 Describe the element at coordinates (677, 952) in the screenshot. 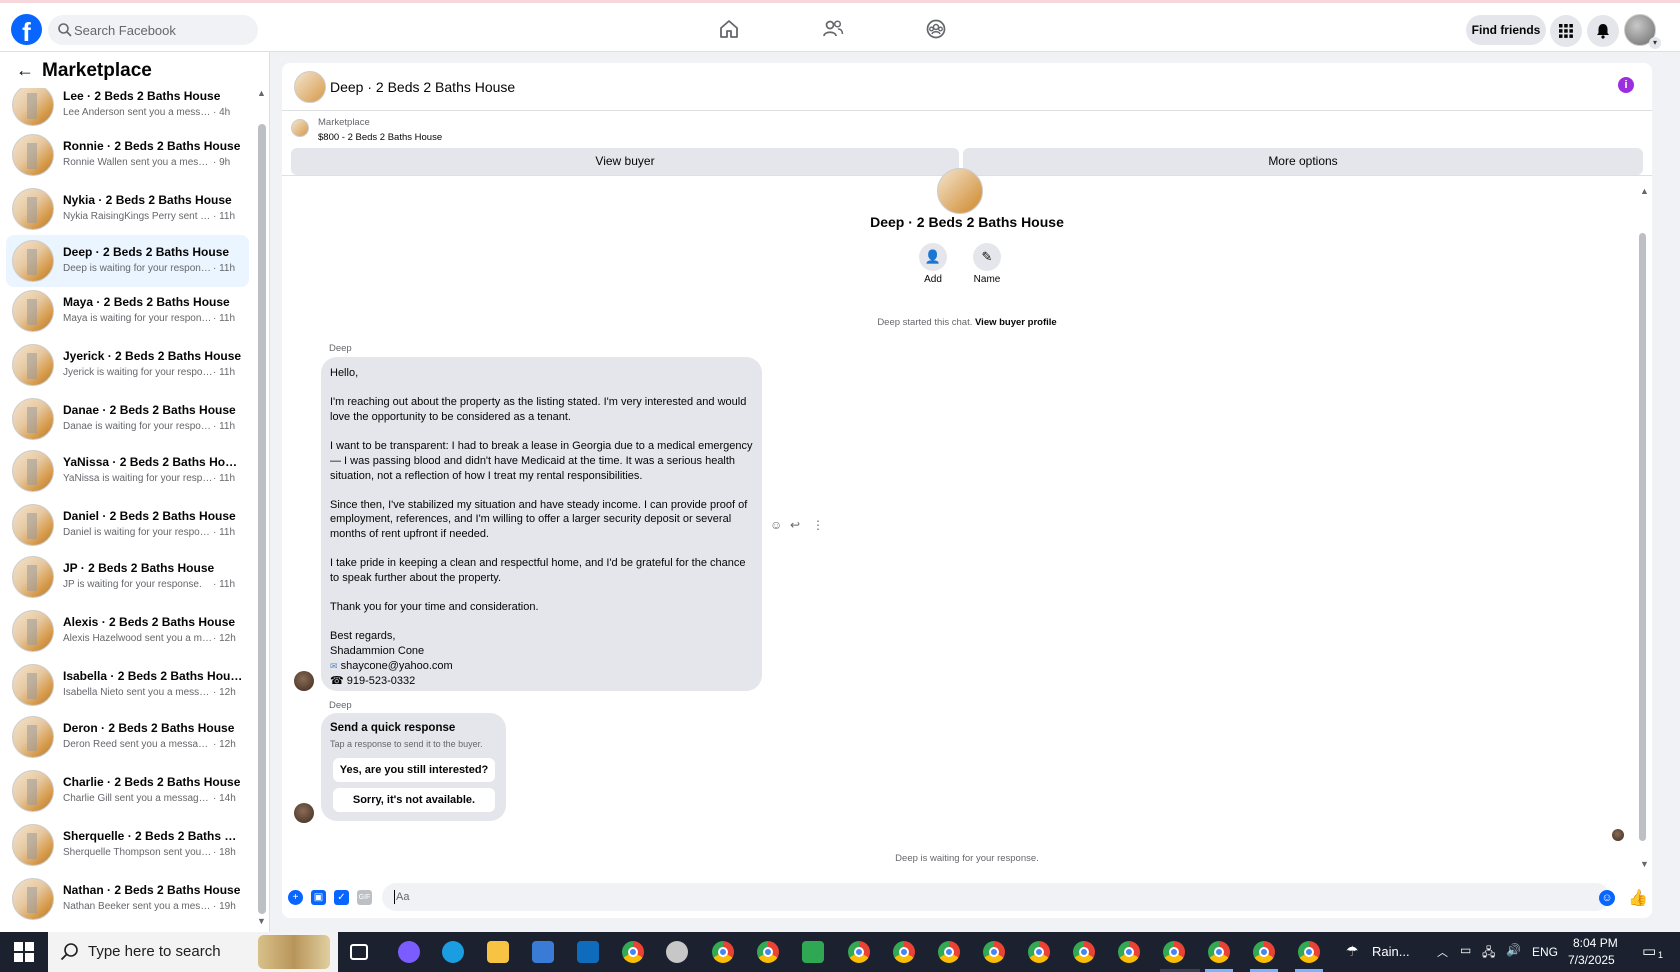

I see `paint-icon` at that location.